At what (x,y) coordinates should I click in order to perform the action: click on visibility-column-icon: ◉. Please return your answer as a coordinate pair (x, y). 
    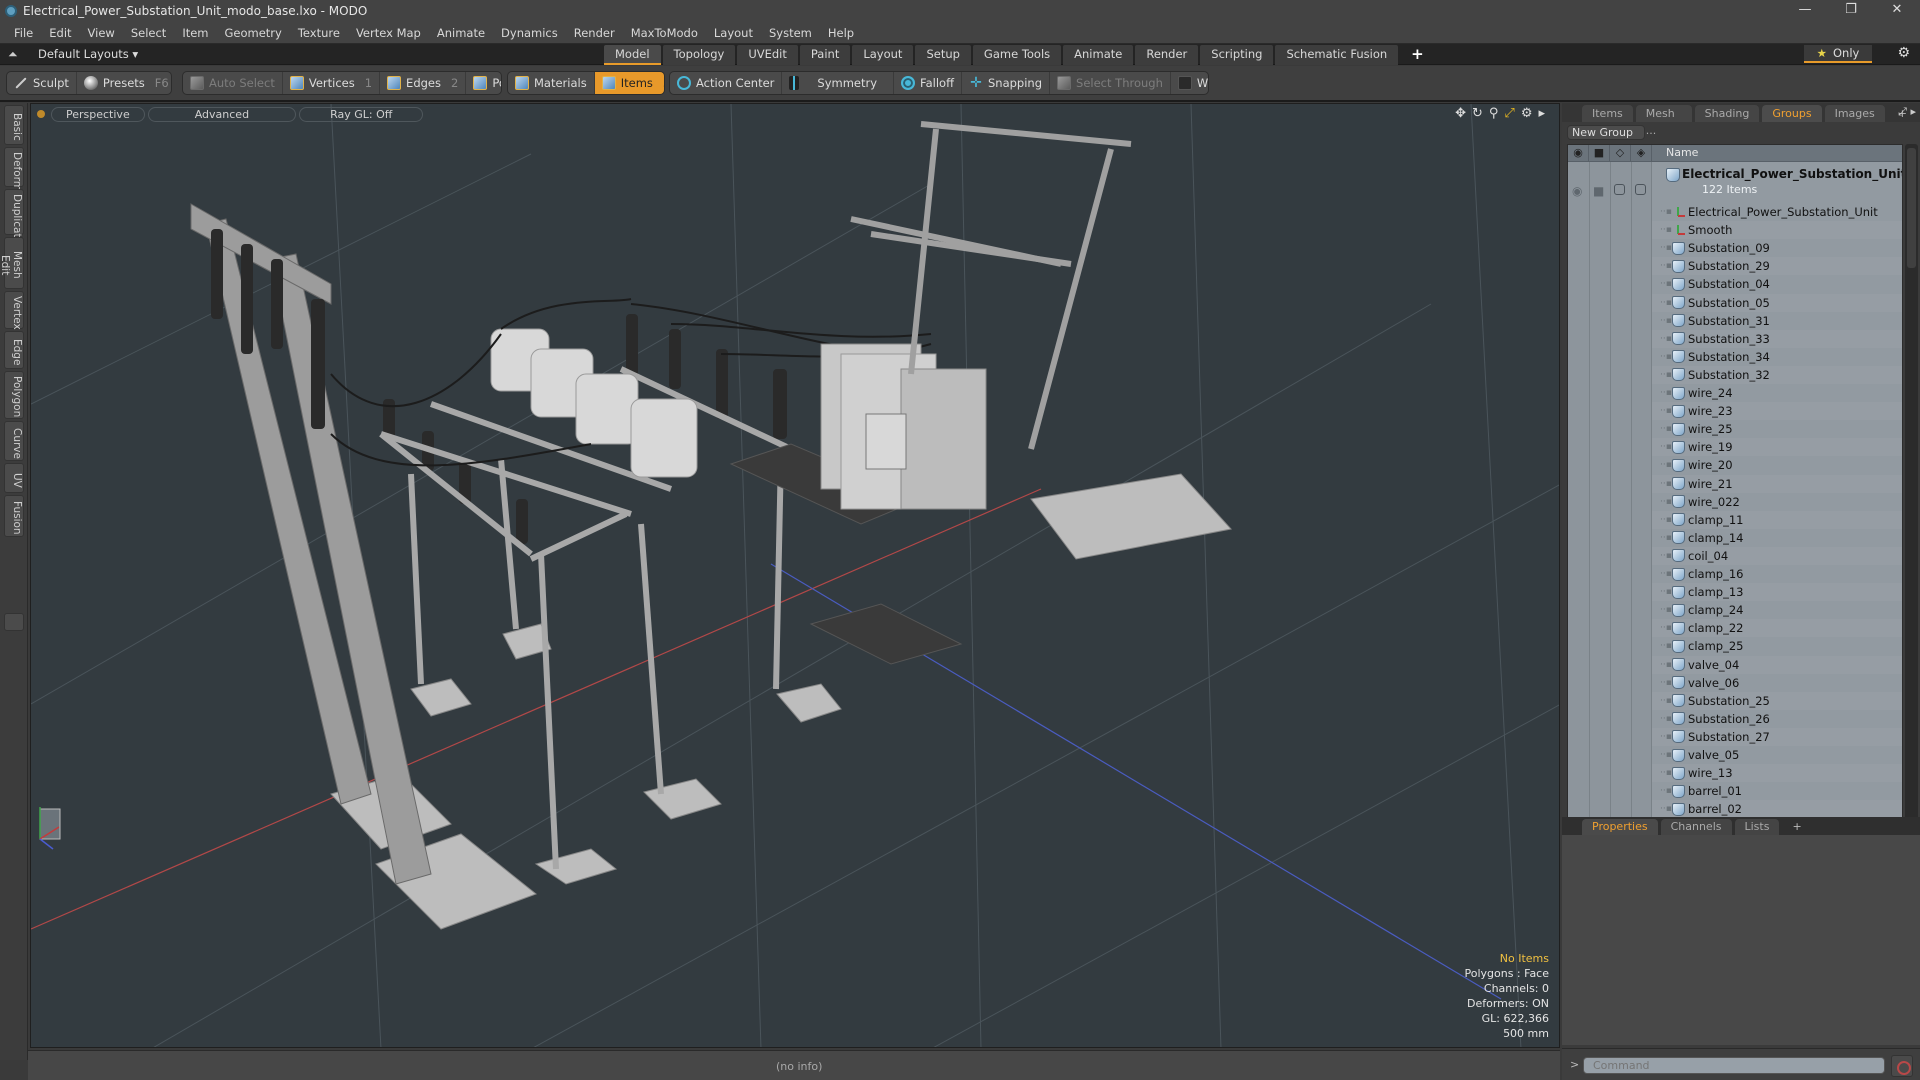
    Looking at the image, I should click on (1578, 153).